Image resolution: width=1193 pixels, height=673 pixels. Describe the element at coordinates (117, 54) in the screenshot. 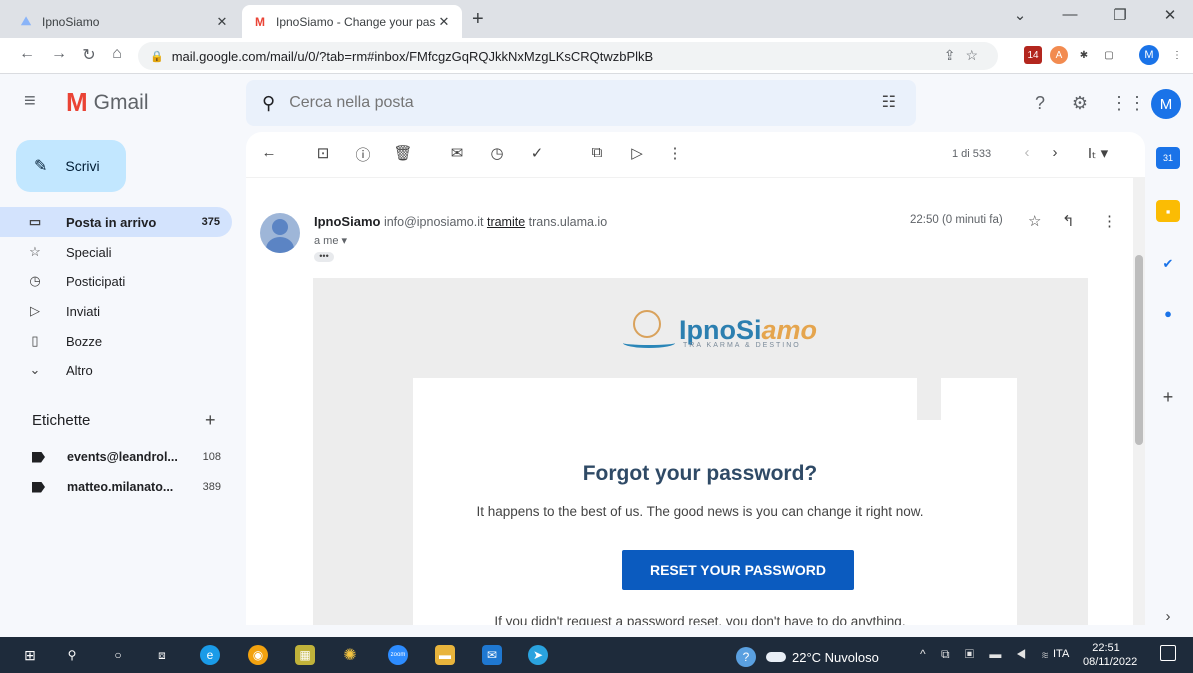

I see `home-icon: ⌂` at that location.